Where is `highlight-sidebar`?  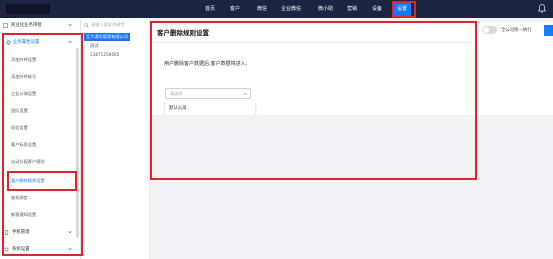
highlight-sidebar is located at coordinates (42, 144).